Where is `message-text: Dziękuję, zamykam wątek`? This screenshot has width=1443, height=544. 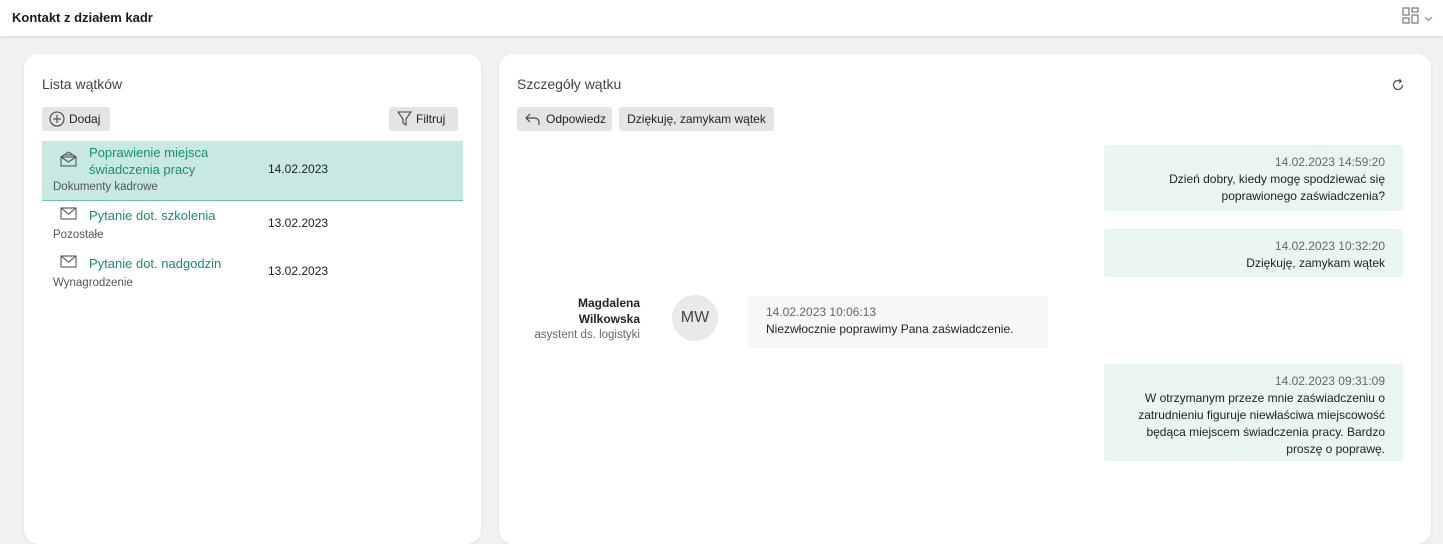 message-text: Dziękuję, zamykam wątek is located at coordinates (1315, 263).